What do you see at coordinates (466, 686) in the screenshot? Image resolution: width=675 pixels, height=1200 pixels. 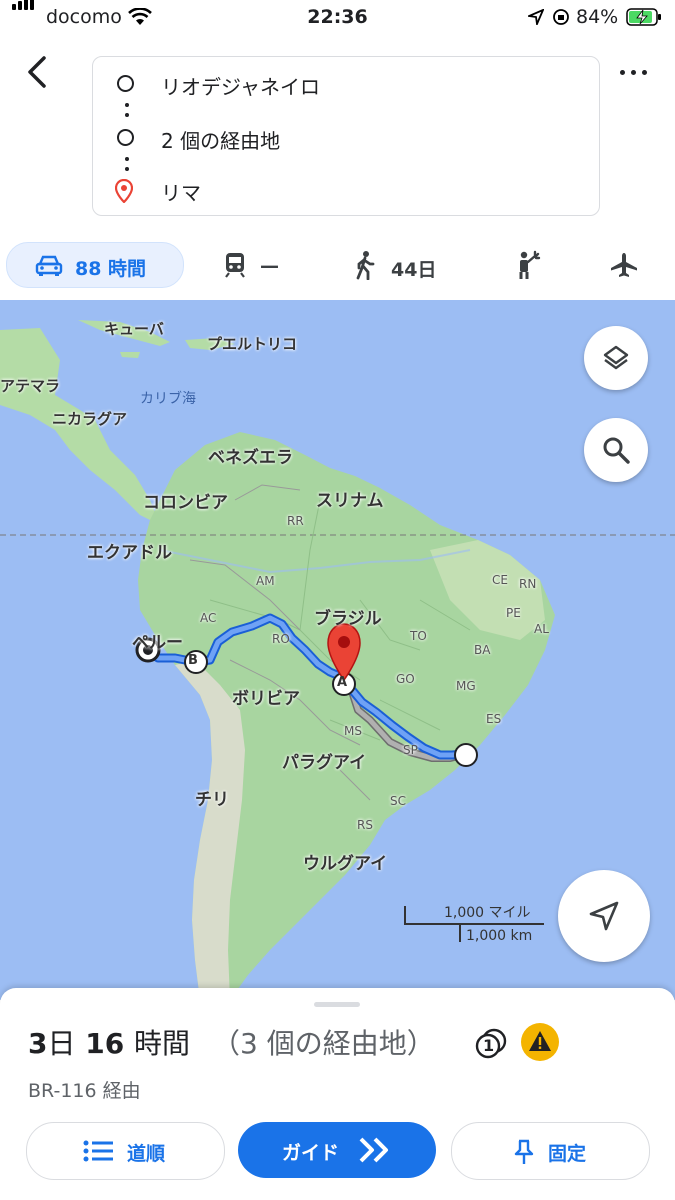 I see `map-label-mg: MG` at bounding box center [466, 686].